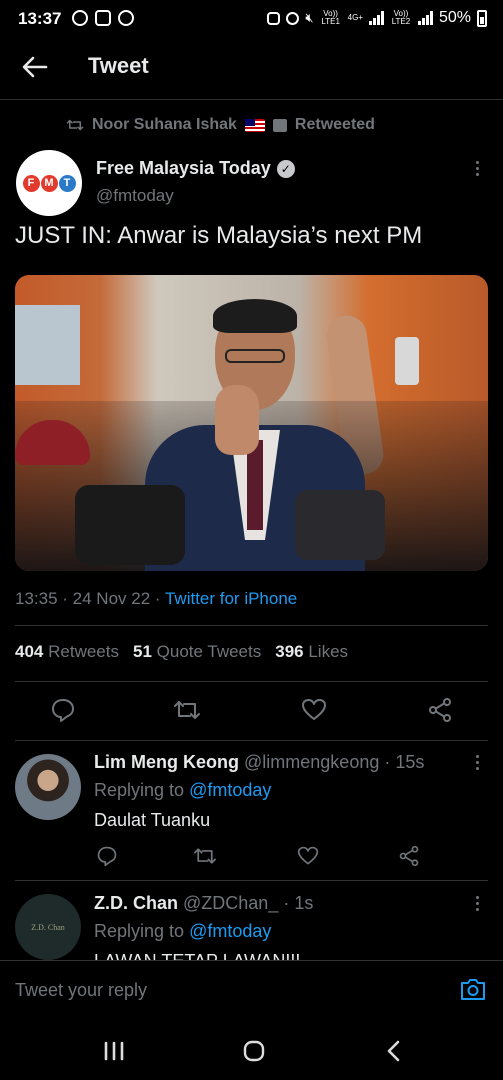 The height and width of the screenshot is (1080, 503). What do you see at coordinates (126, 18) in the screenshot?
I see `wechat-icon` at bounding box center [126, 18].